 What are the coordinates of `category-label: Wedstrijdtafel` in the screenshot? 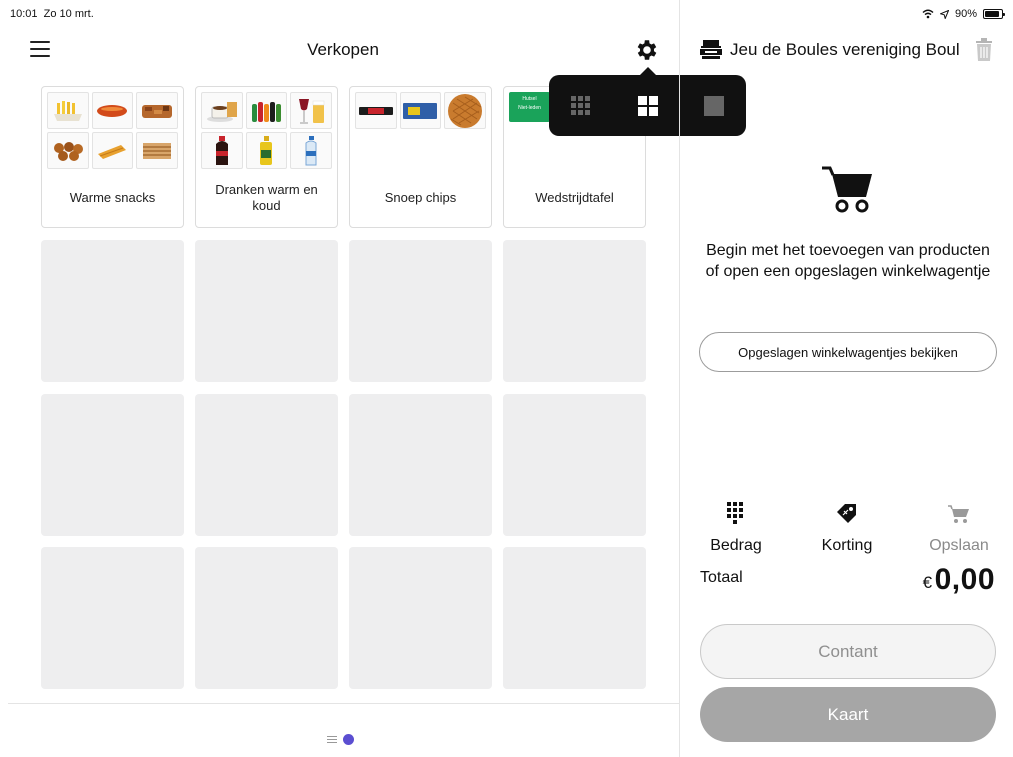 It's located at (574, 197).